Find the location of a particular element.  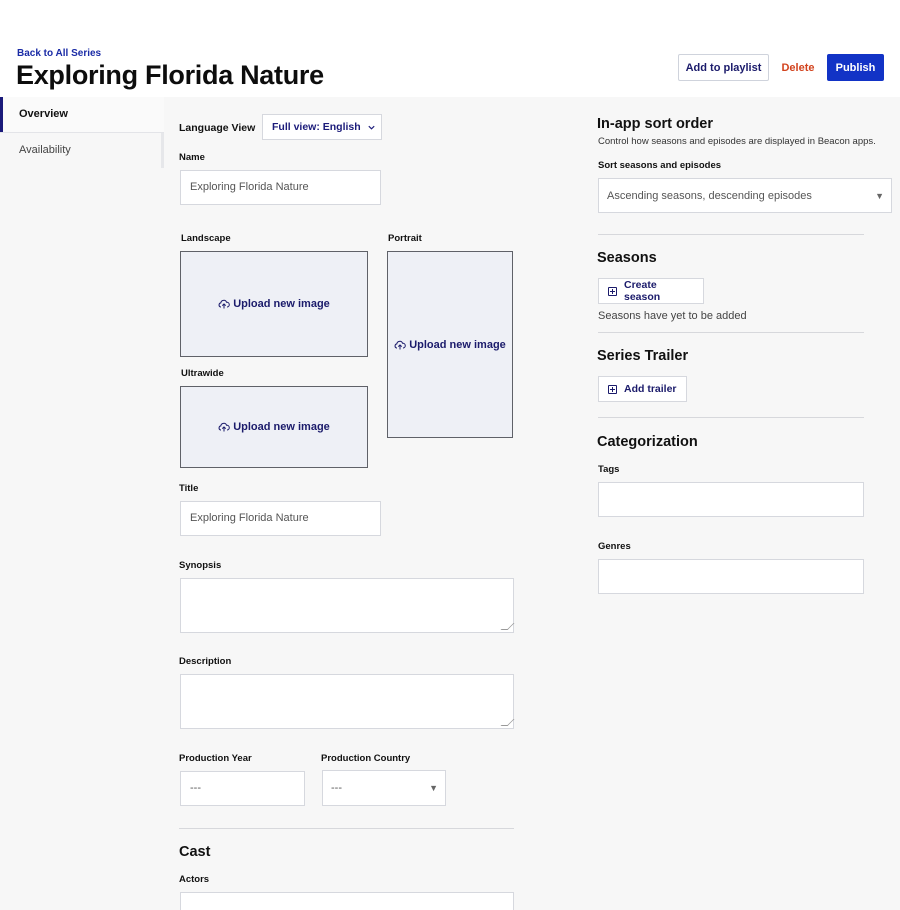

seasons-heading: Seasons is located at coordinates (627, 258).